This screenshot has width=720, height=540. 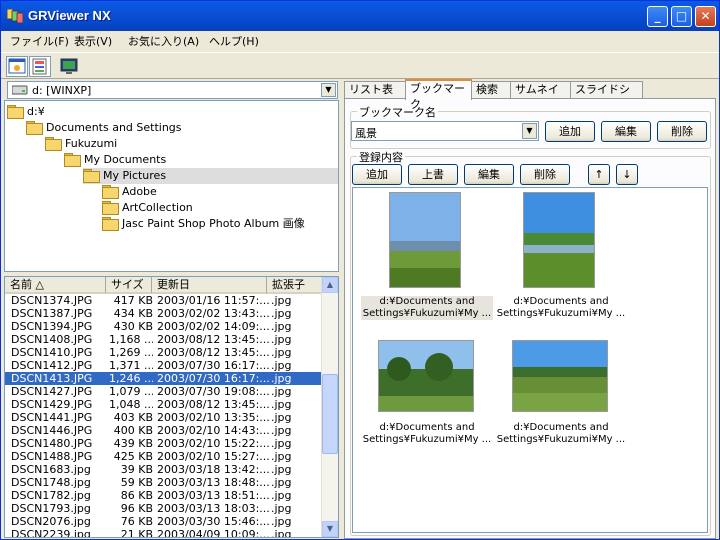 What do you see at coordinates (397, 112) in the screenshot?
I see `bookmark-name-label: ブックマーク名` at bounding box center [397, 112].